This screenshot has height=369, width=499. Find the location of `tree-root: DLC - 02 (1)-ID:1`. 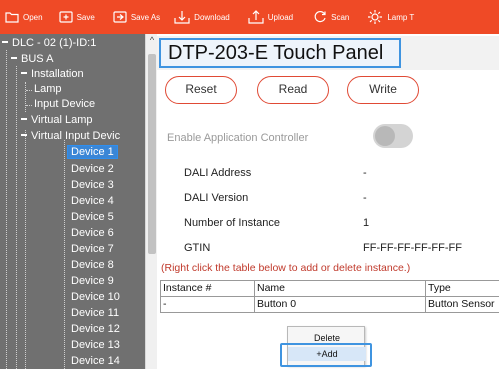

tree-root: DLC - 02 (1)-ID:1 is located at coordinates (49, 43).